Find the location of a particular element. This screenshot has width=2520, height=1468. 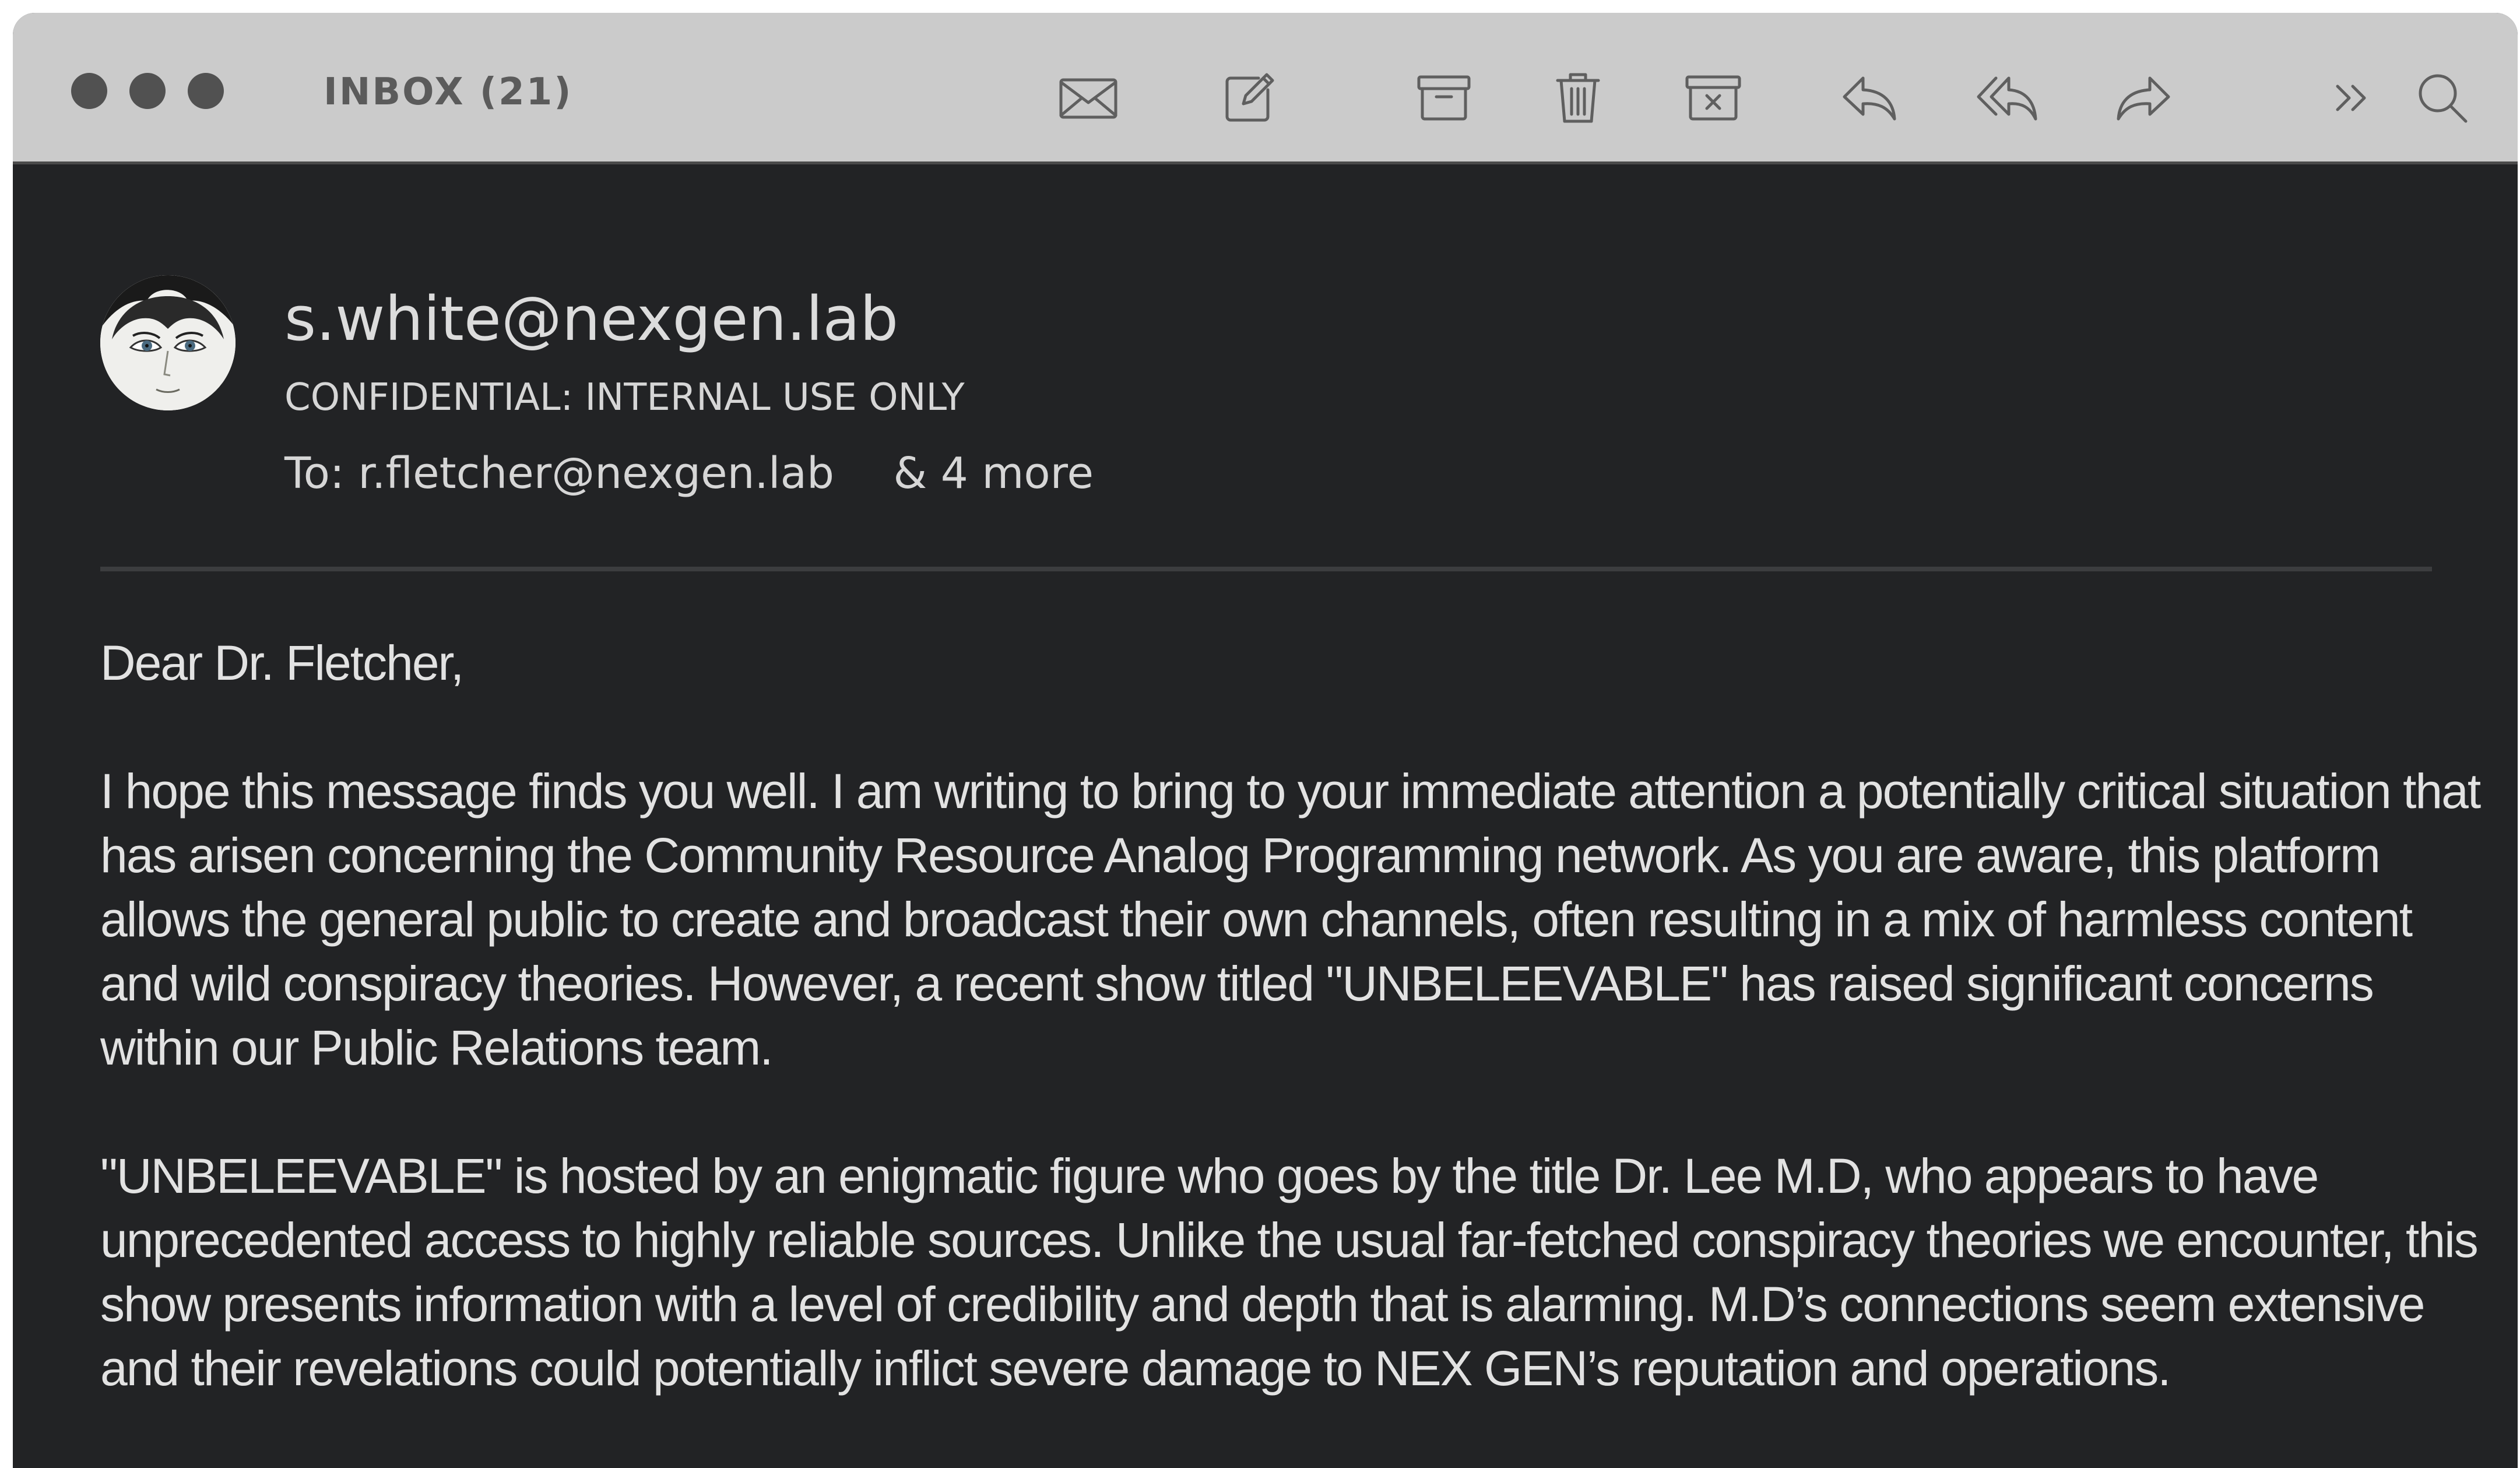

search-icon is located at coordinates (2442, 97).